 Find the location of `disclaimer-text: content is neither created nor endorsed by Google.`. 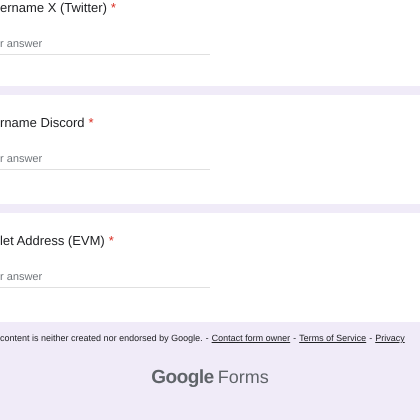

disclaimer-text: content is neither created nor endorsed by Google. is located at coordinates (101, 338).